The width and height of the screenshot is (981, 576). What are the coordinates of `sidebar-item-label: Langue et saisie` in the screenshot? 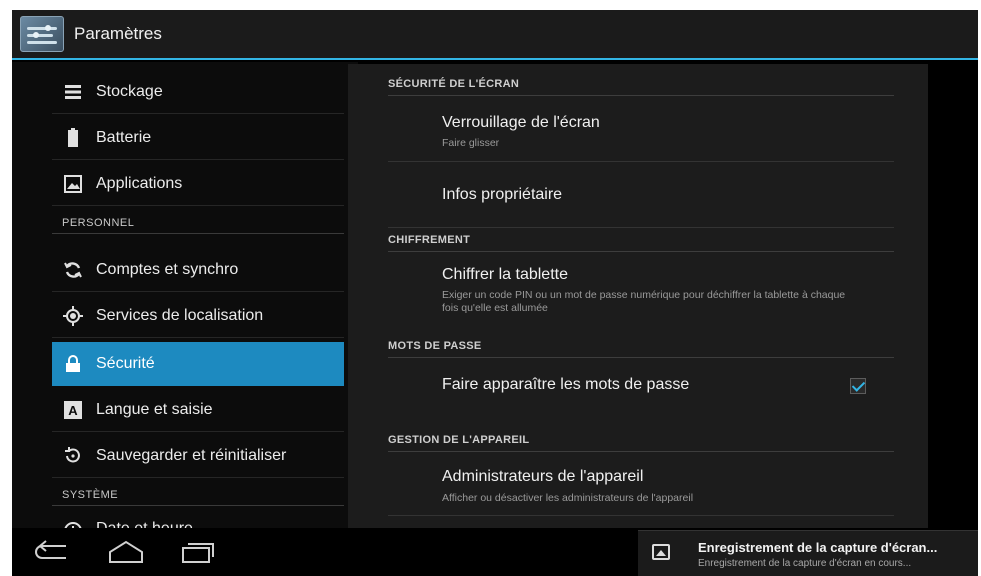 It's located at (154, 409).